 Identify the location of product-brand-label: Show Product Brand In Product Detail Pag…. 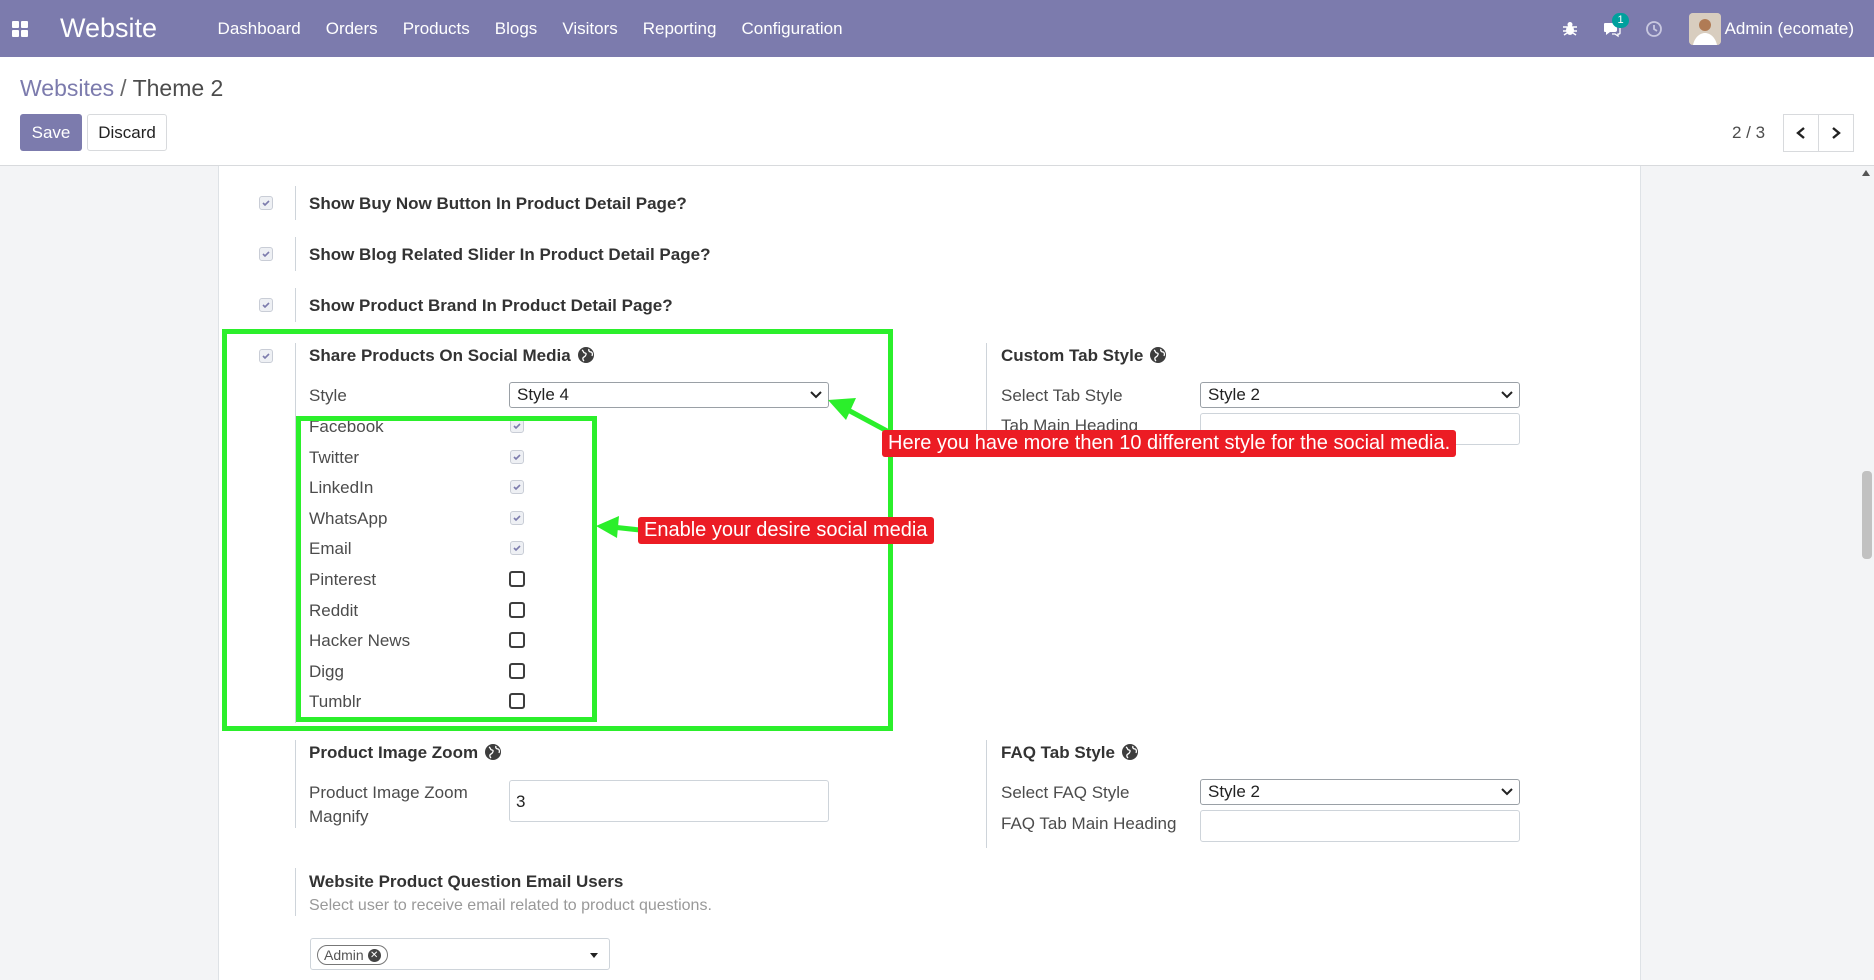
(491, 305).